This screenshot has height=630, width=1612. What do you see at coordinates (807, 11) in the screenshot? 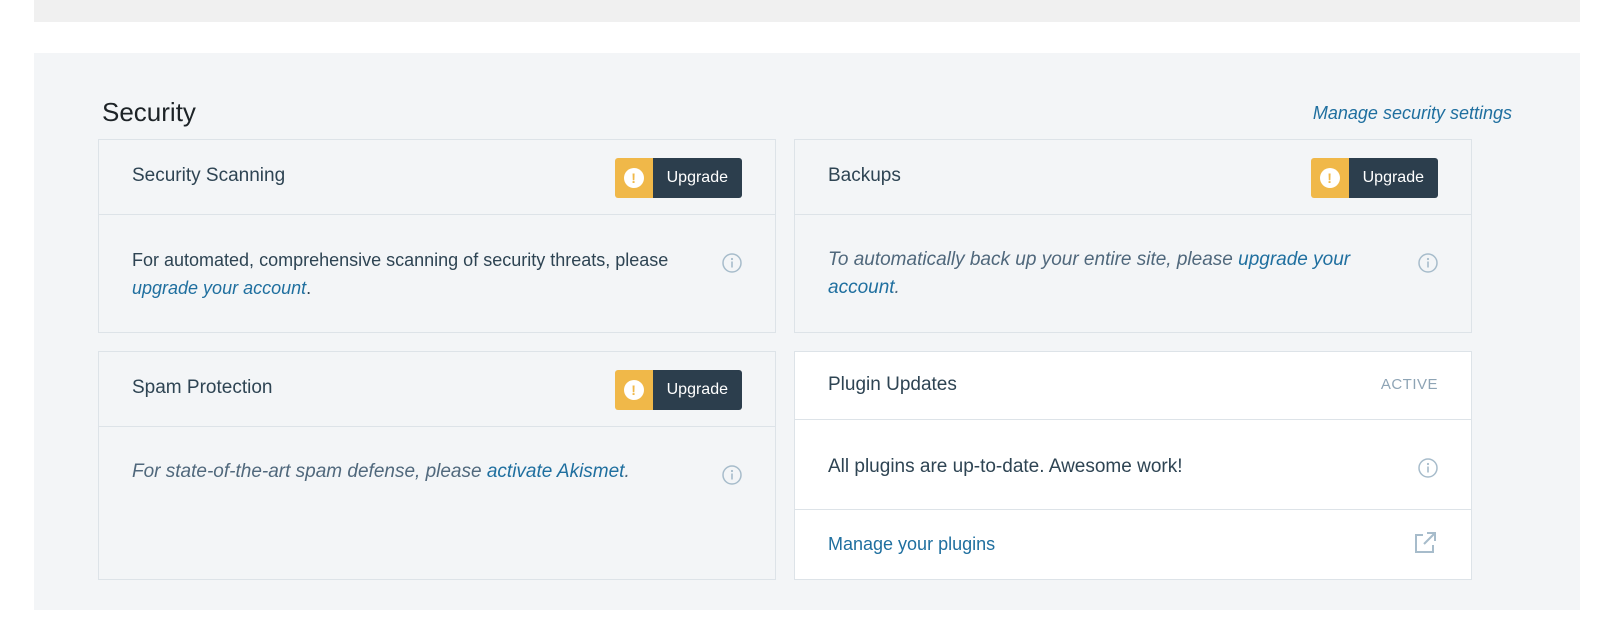
I see `top-strip` at bounding box center [807, 11].